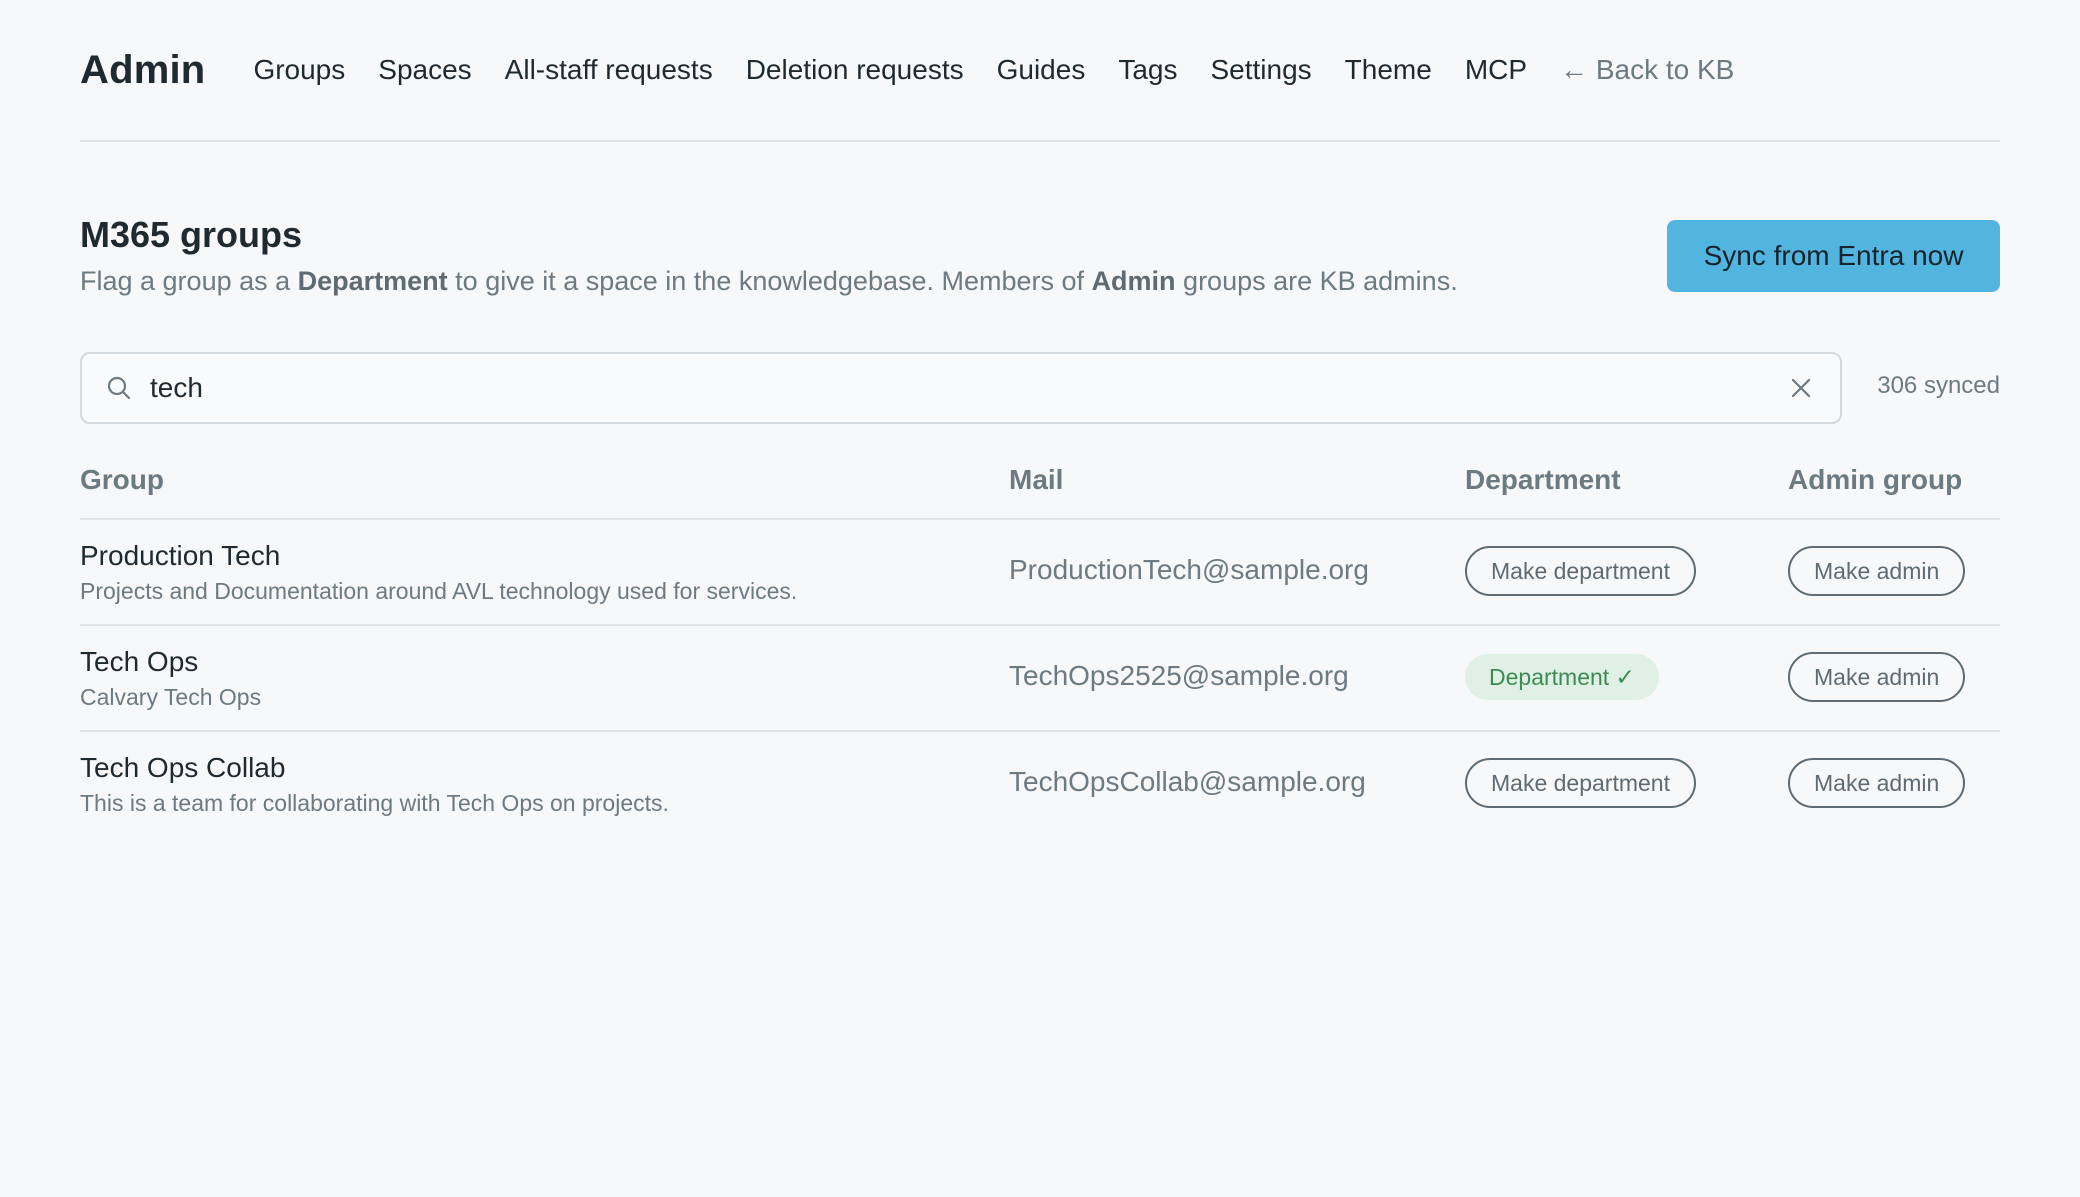 Image resolution: width=2080 pixels, height=1197 pixels. I want to click on group-mail: TechOpsCollab@sample.org, so click(1187, 781).